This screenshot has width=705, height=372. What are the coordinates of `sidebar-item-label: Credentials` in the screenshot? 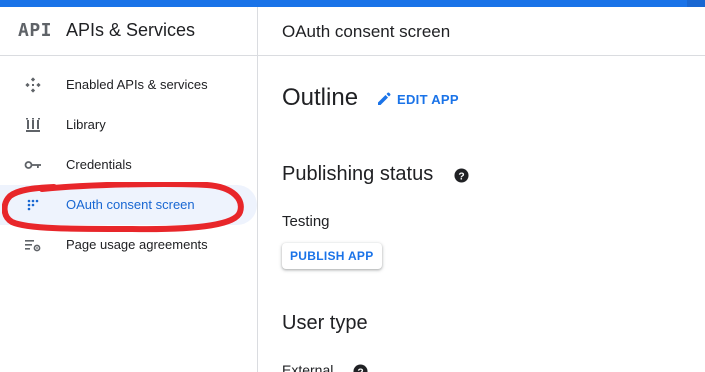 It's located at (99, 164).